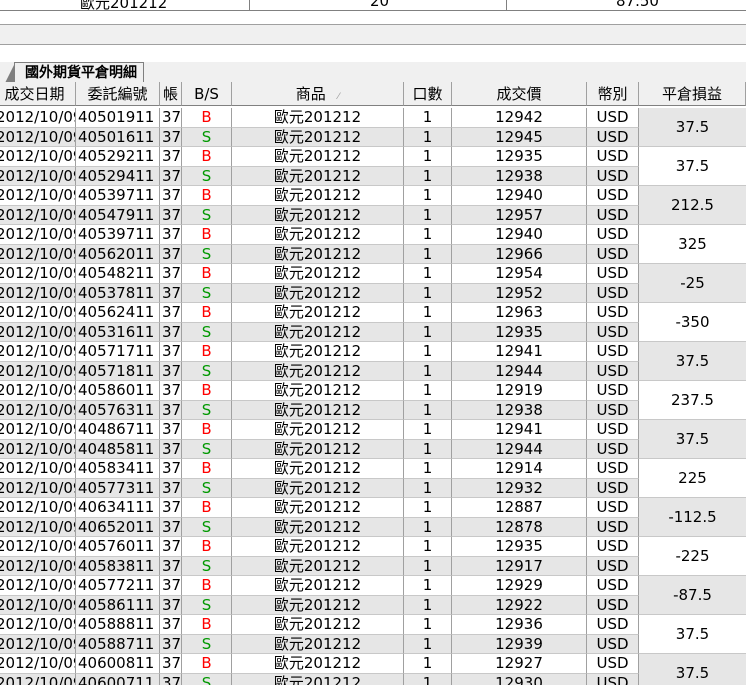  Describe the element at coordinates (692, 361) in the screenshot. I see `cell-pnl: 37.5` at that location.